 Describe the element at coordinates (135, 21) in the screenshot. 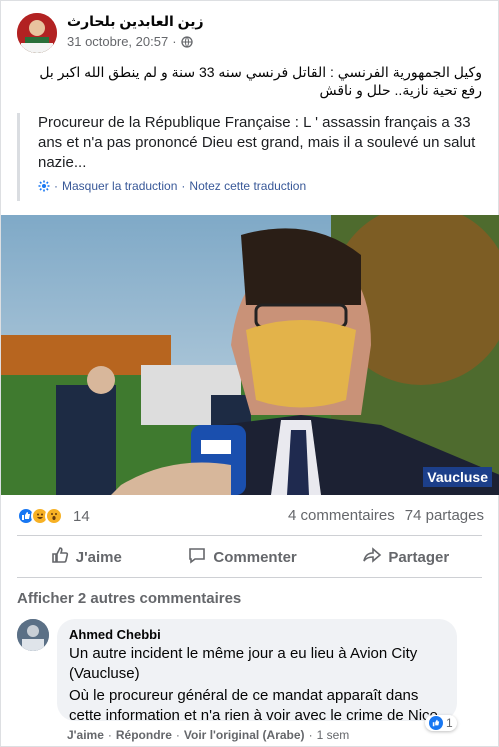

I see `author-name: زين العابدين بلحارث` at that location.